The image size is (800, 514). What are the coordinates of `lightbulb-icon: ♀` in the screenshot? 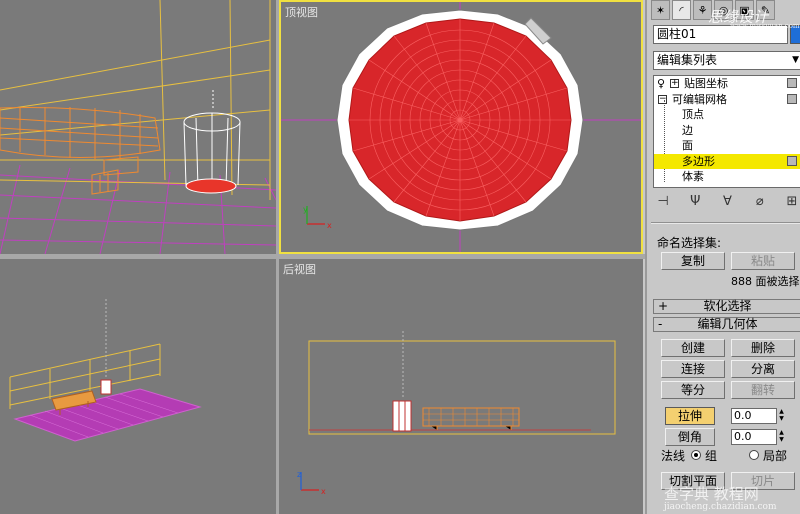 It's located at (661, 83).